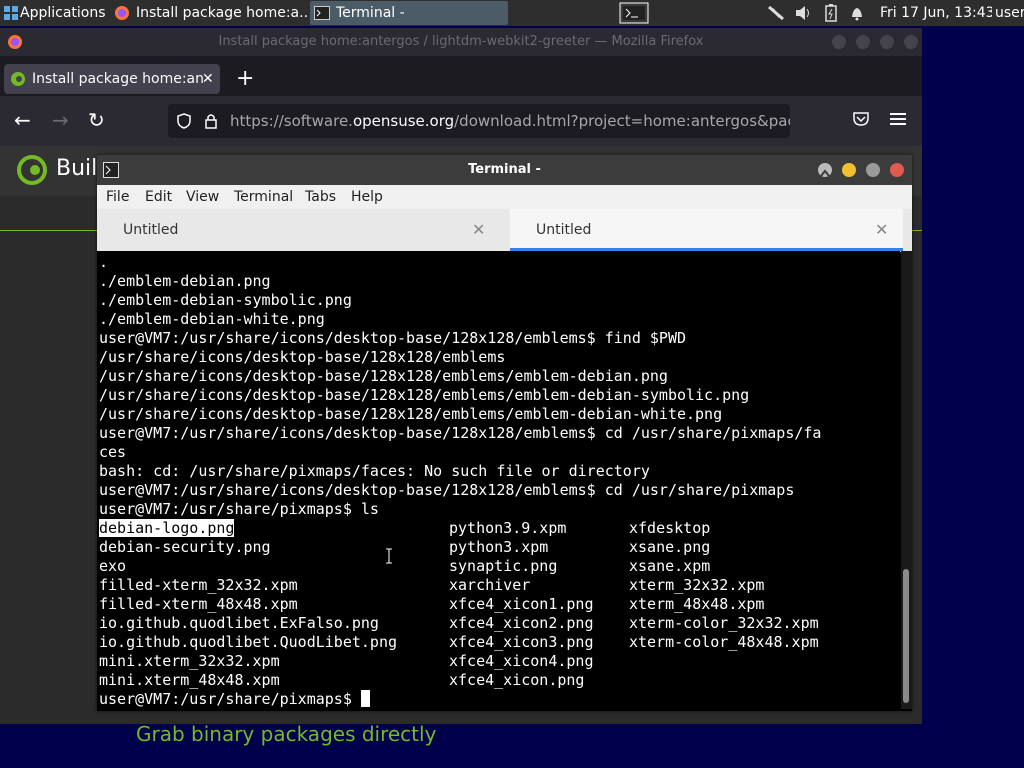 This screenshot has width=1024, height=768. I want to click on terminal-line: ./emblem-debian-white.png, so click(212, 319).